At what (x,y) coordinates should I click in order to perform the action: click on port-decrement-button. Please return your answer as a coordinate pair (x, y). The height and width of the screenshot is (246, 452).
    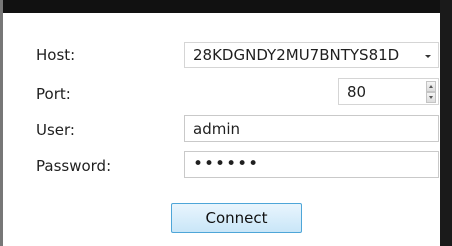
    Looking at the image, I should click on (431, 97).